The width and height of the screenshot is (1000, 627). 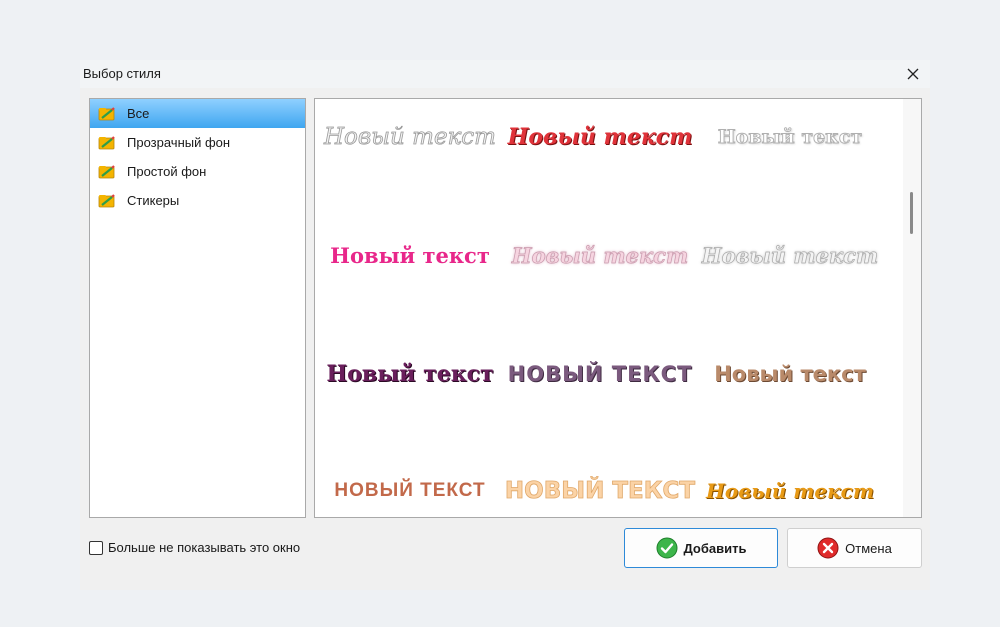 I want to click on dialog-title: Выбор стиля, so click(x=122, y=73).